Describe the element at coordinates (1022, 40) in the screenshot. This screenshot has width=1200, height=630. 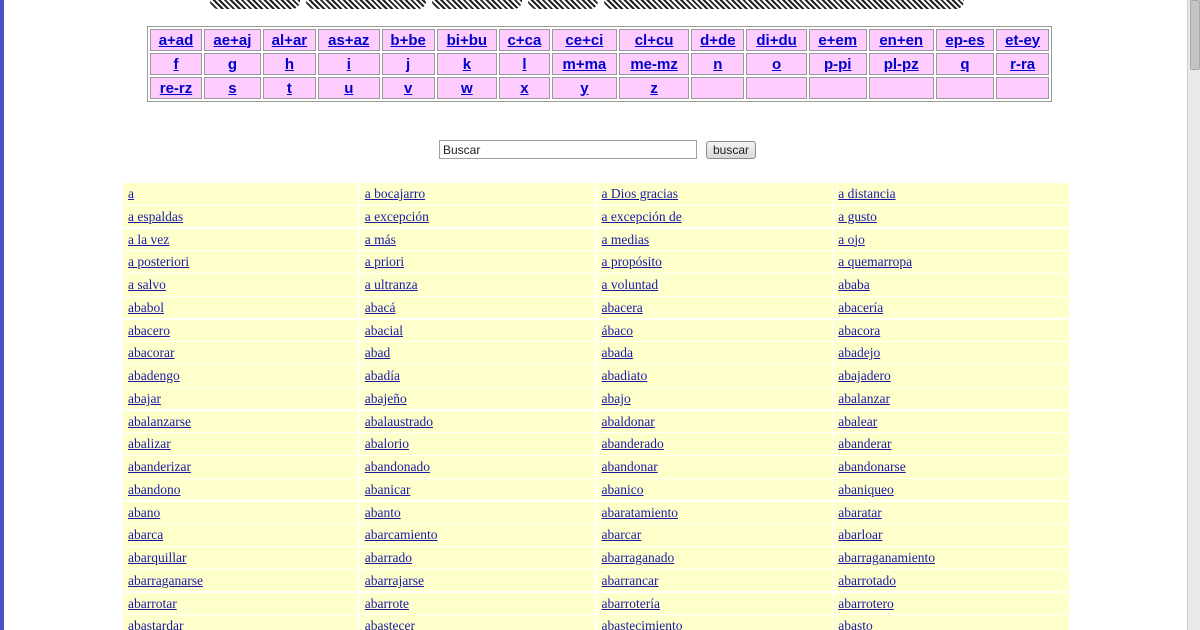
I see `nav-link: et-ey` at that location.